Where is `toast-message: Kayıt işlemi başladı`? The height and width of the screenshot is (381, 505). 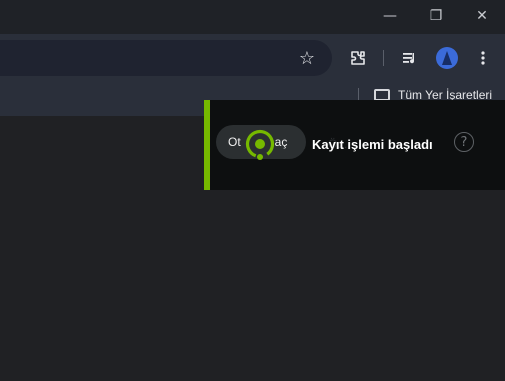 toast-message: Kayıt işlemi başladı is located at coordinates (372, 144).